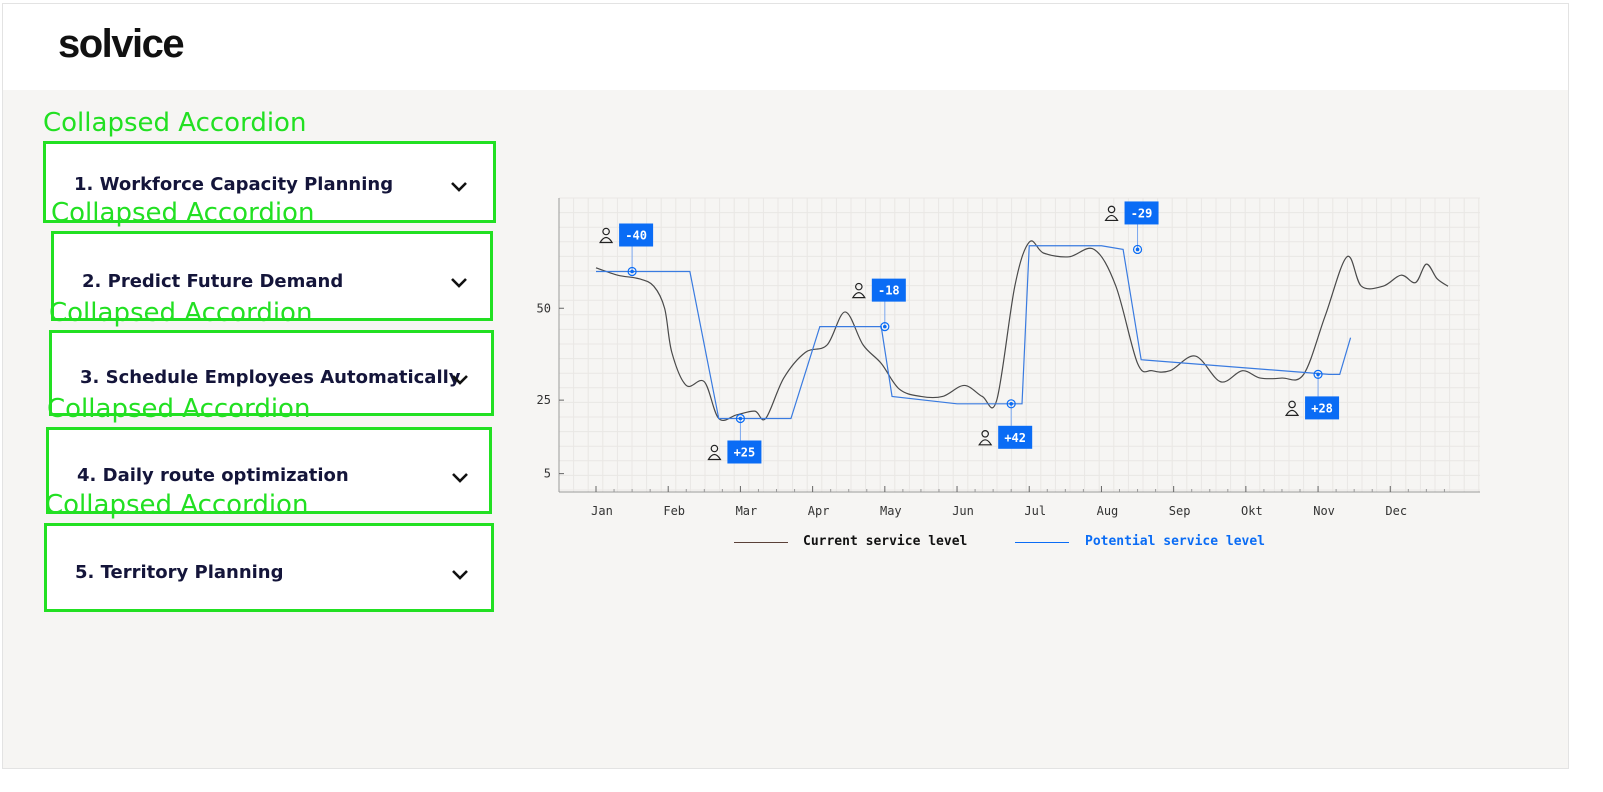  Describe the element at coordinates (1396, 511) in the screenshot. I see `x-tick-label: Dec` at that location.